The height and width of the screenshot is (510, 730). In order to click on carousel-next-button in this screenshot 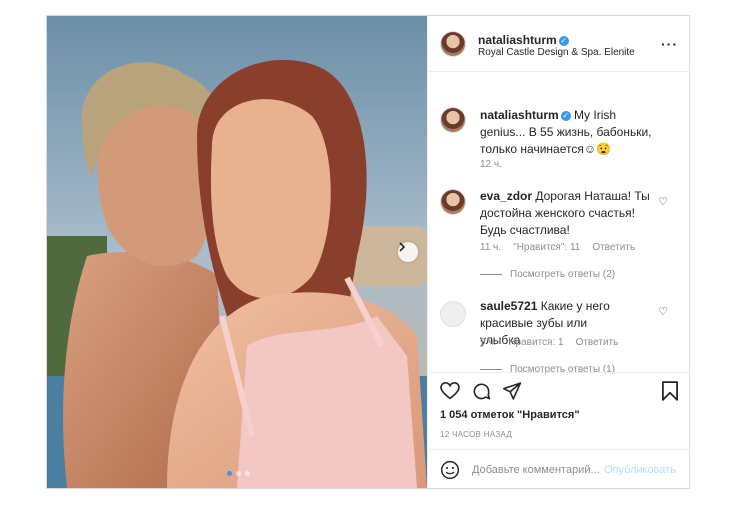, I will do `click(408, 252)`.